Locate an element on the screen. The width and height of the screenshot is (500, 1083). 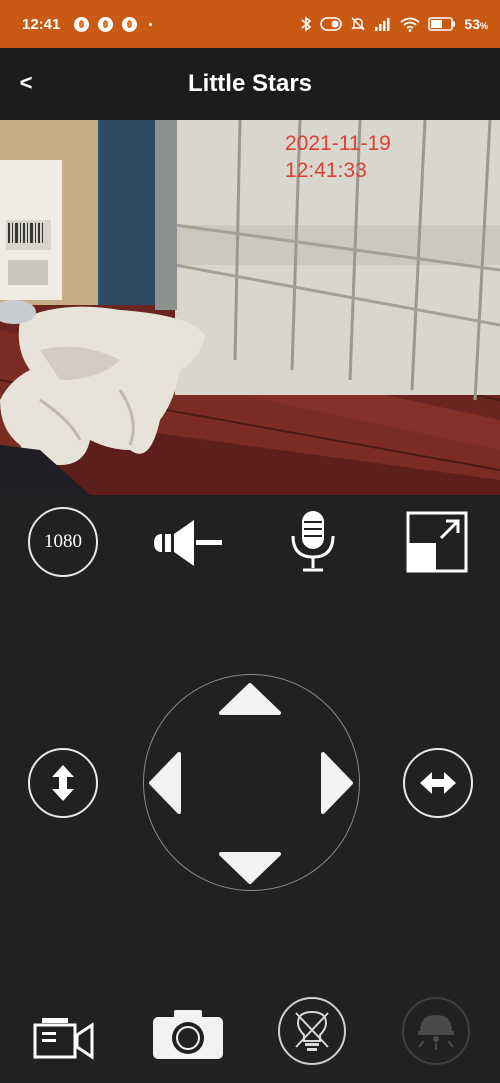
record-video-button is located at coordinates (64, 1038).